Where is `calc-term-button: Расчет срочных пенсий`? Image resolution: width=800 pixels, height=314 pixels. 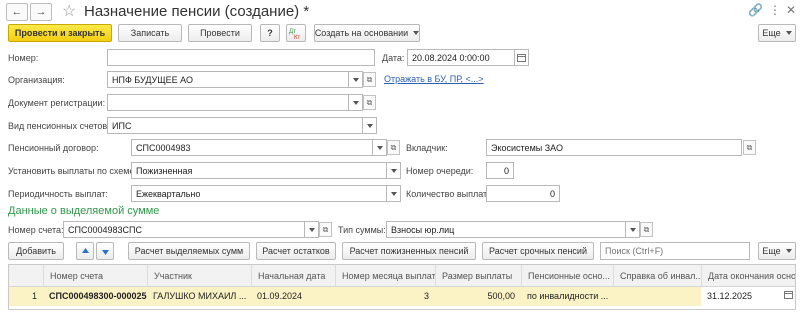
calc-term-button: Расчет срочных пенсий is located at coordinates (538, 251).